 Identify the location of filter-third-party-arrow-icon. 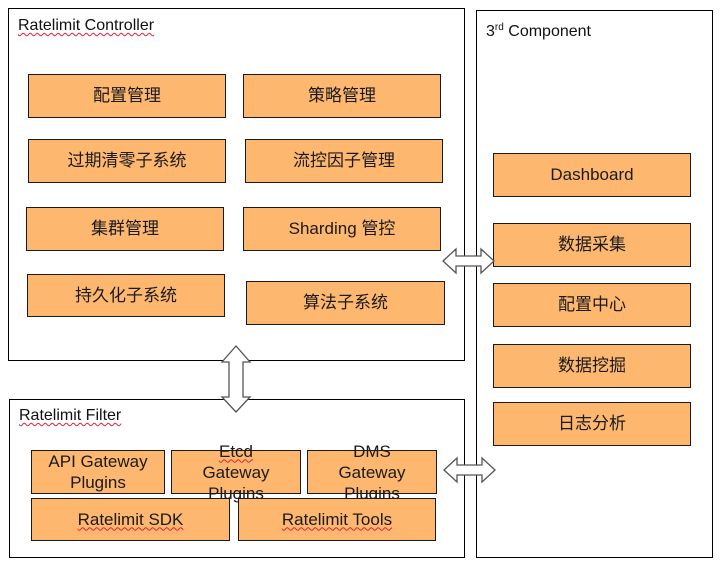
(469, 470).